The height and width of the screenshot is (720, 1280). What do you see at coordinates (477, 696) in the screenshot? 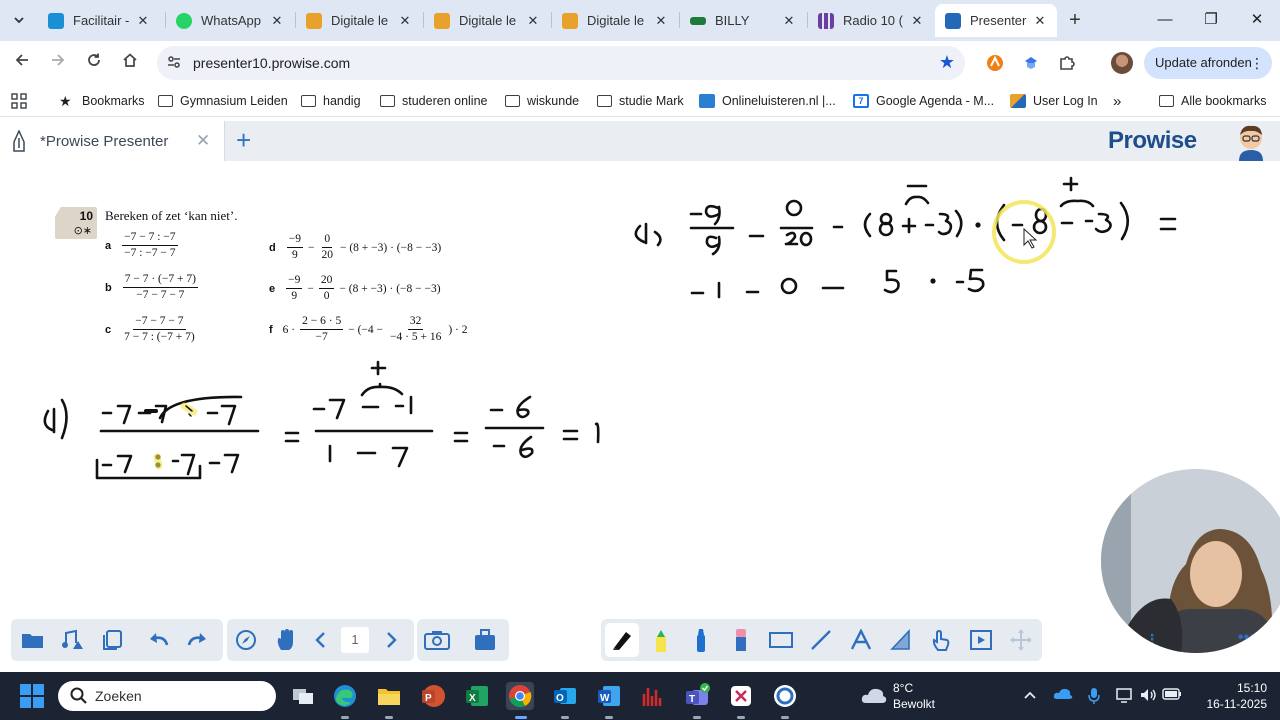
I see `excel-icon: X` at bounding box center [477, 696].